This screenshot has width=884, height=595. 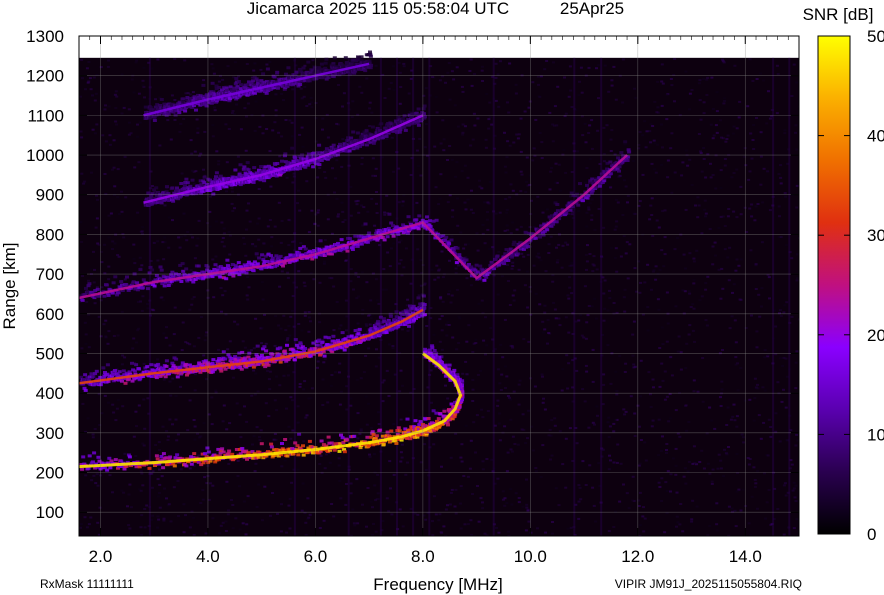 What do you see at coordinates (592, 9) in the screenshot?
I see `chart-date: 25Apr25` at bounding box center [592, 9].